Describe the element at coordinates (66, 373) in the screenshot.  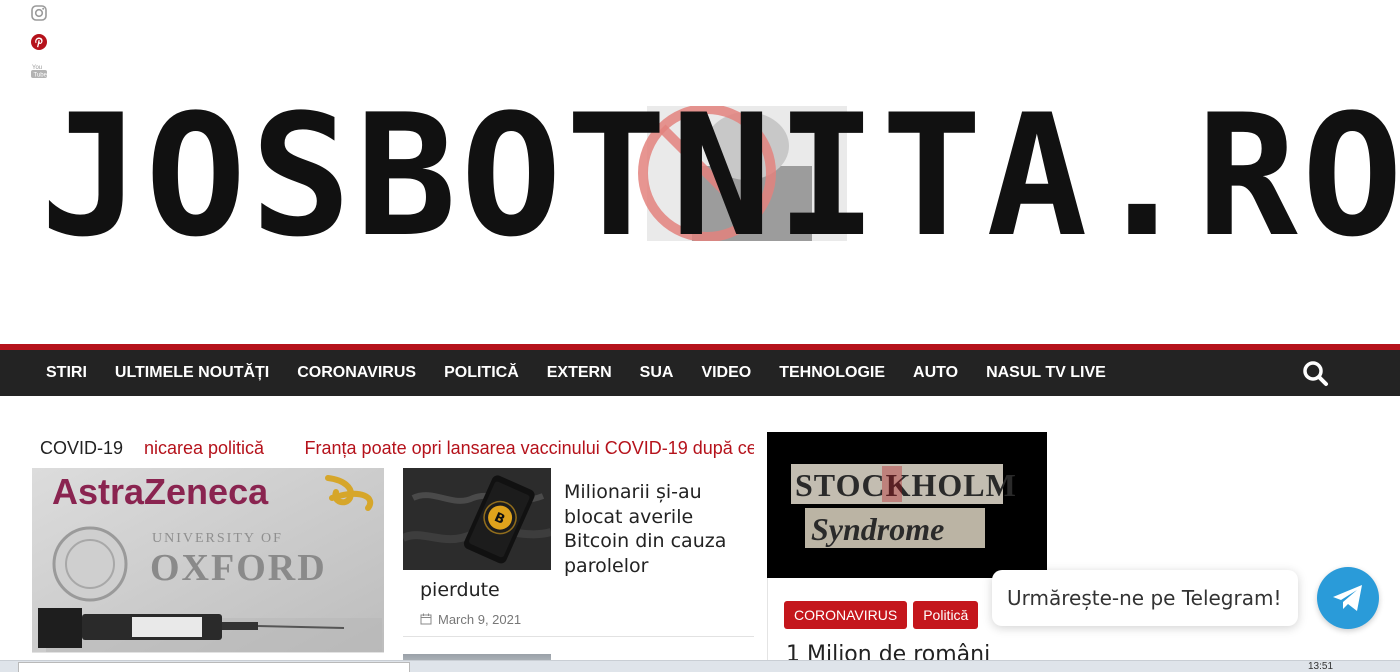
I see `nav-item-stiri: STIRI` at that location.